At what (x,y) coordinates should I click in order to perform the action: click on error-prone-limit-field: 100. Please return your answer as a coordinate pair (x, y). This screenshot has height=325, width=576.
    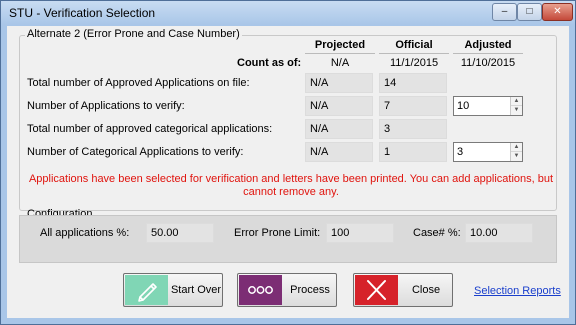
    Looking at the image, I should click on (360, 233).